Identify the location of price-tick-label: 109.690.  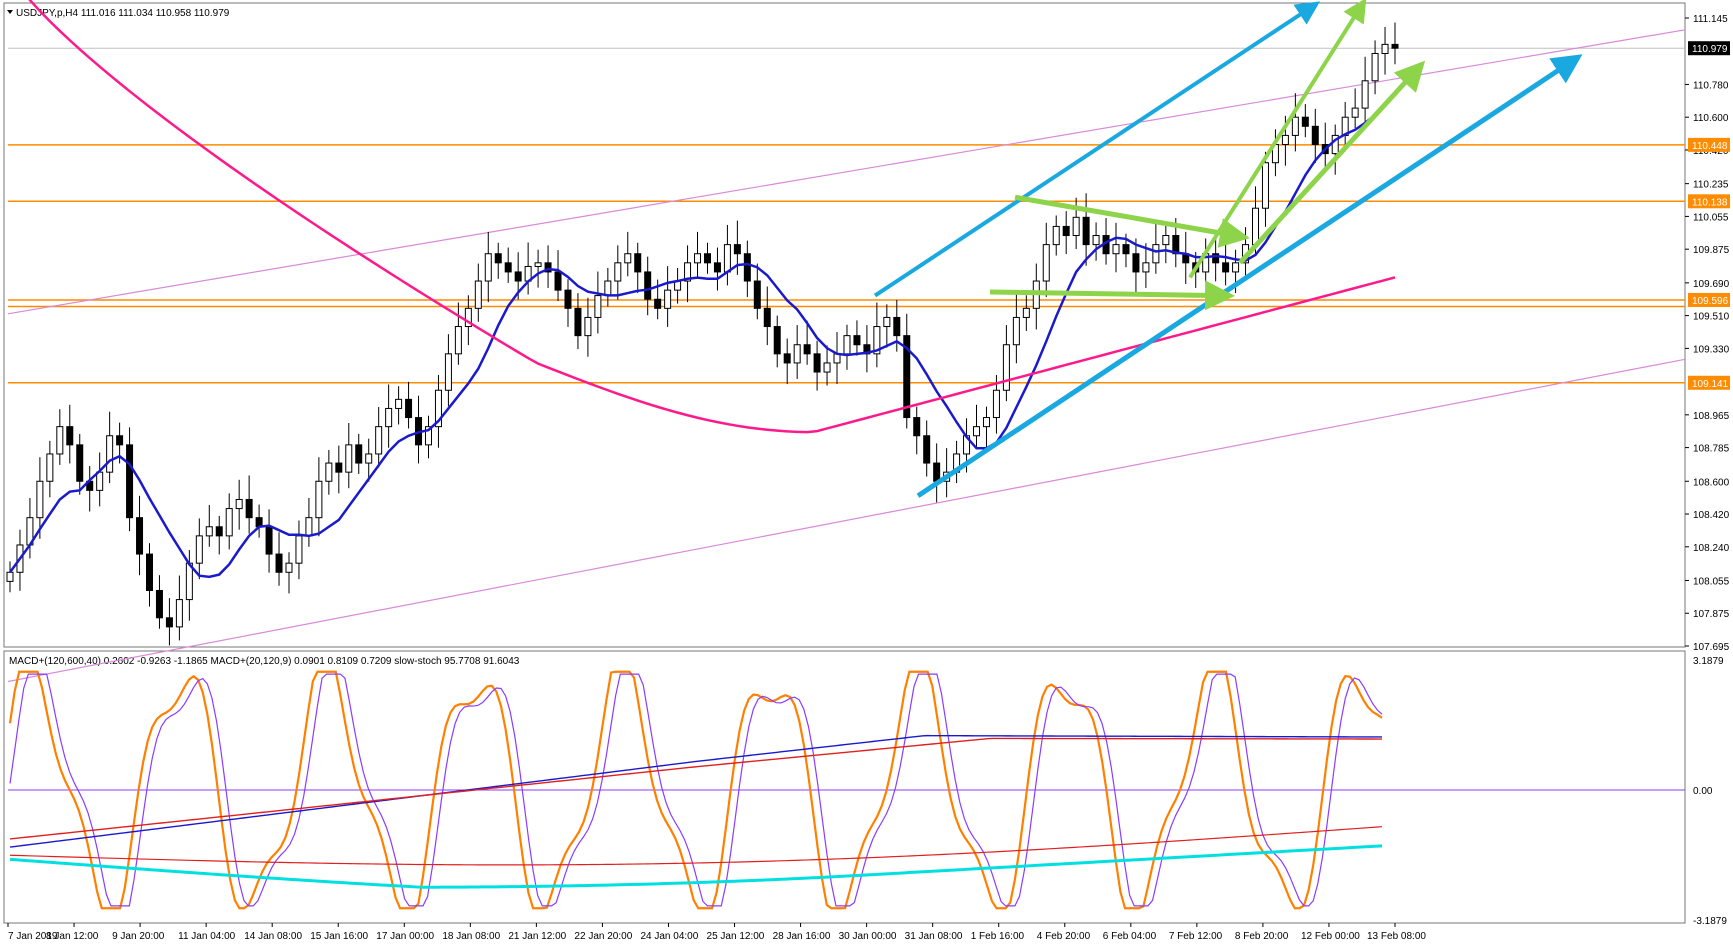
(1711, 284).